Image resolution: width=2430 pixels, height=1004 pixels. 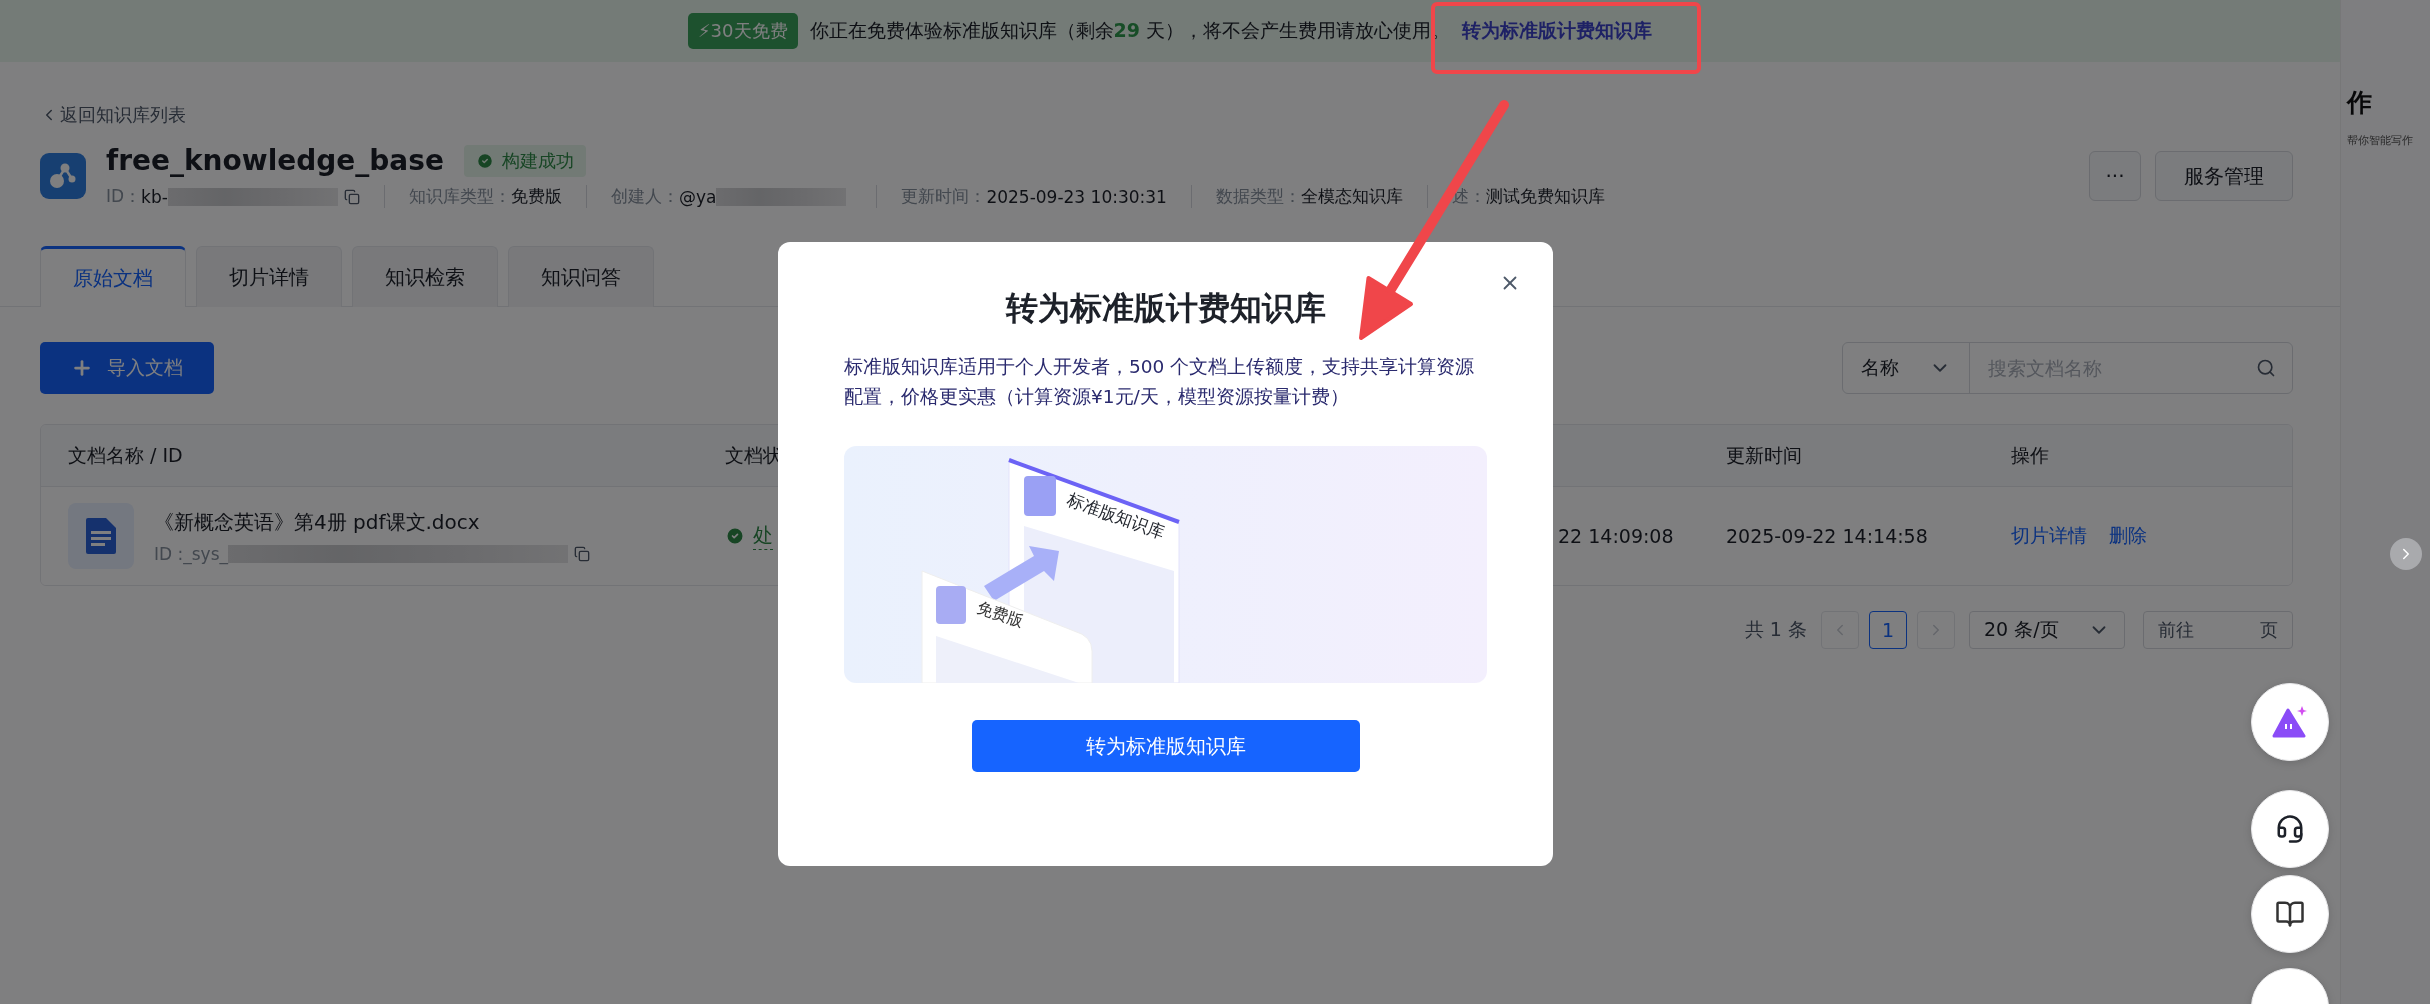 What do you see at coordinates (101, 536) in the screenshot?
I see `word-file-icon` at bounding box center [101, 536].